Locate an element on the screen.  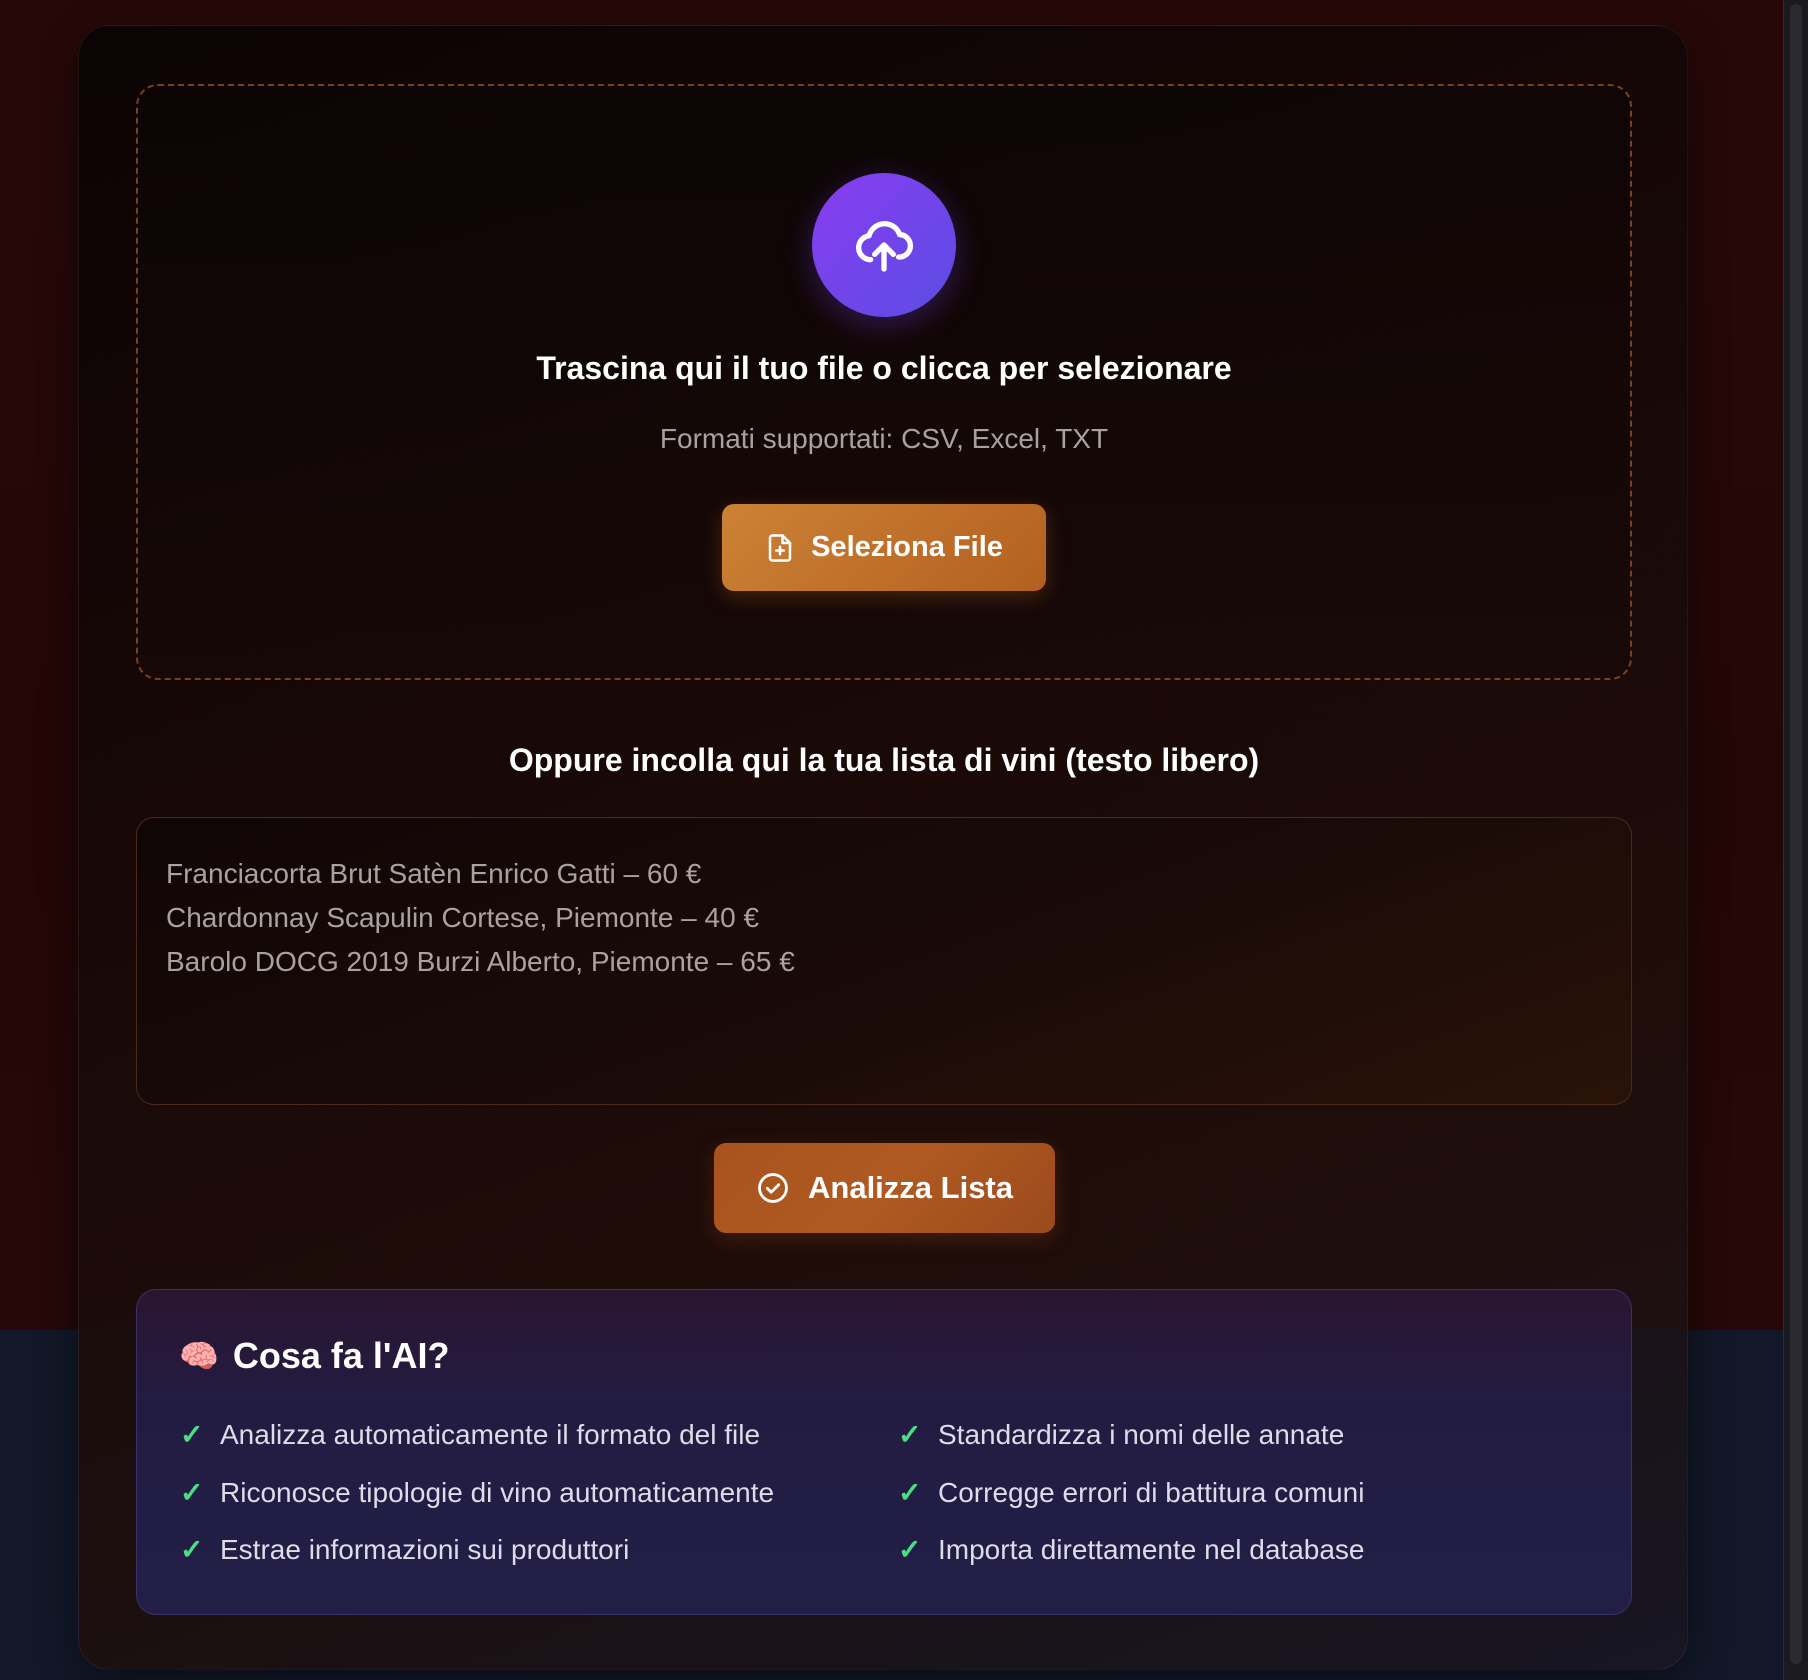
feature-label: Estrae informazioni sui produttori is located at coordinates (425, 1549).